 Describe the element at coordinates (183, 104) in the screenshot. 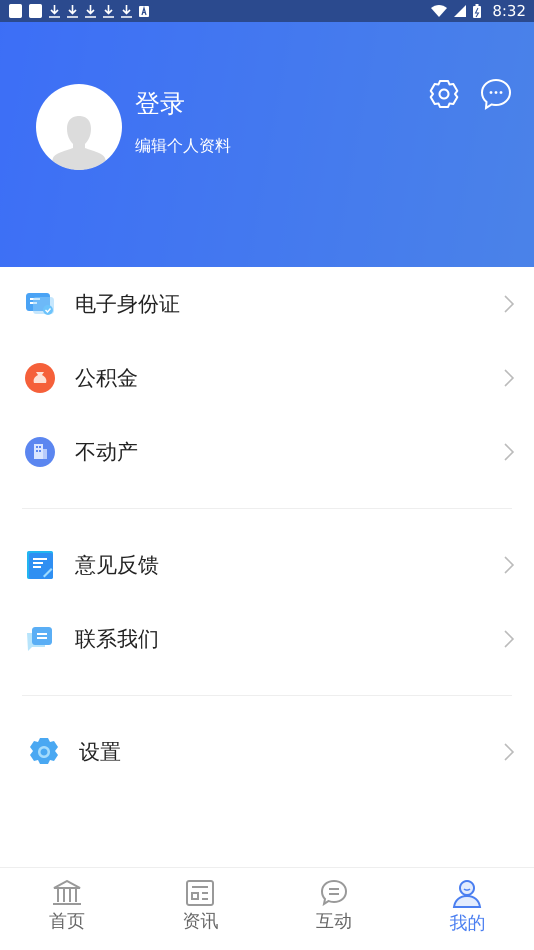

I see `login-link: 登录` at that location.